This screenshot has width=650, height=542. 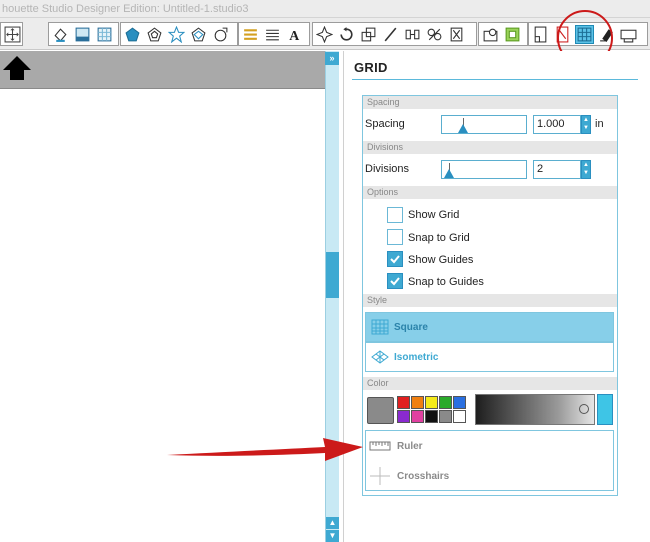 I want to click on shapes-tool-group, so click(x=179, y=34).